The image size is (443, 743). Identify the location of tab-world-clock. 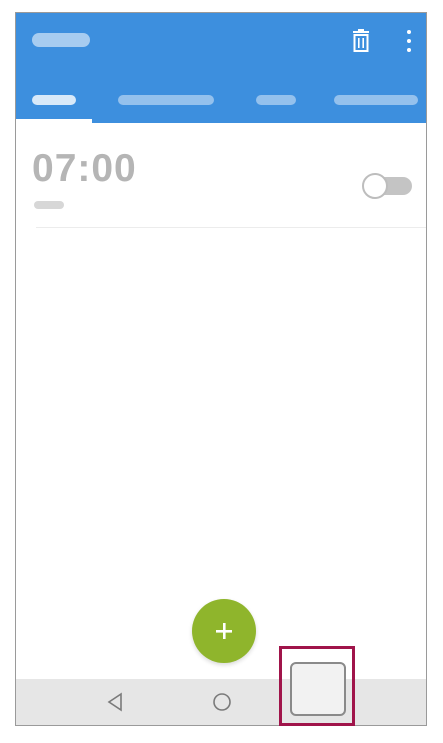
(166, 100).